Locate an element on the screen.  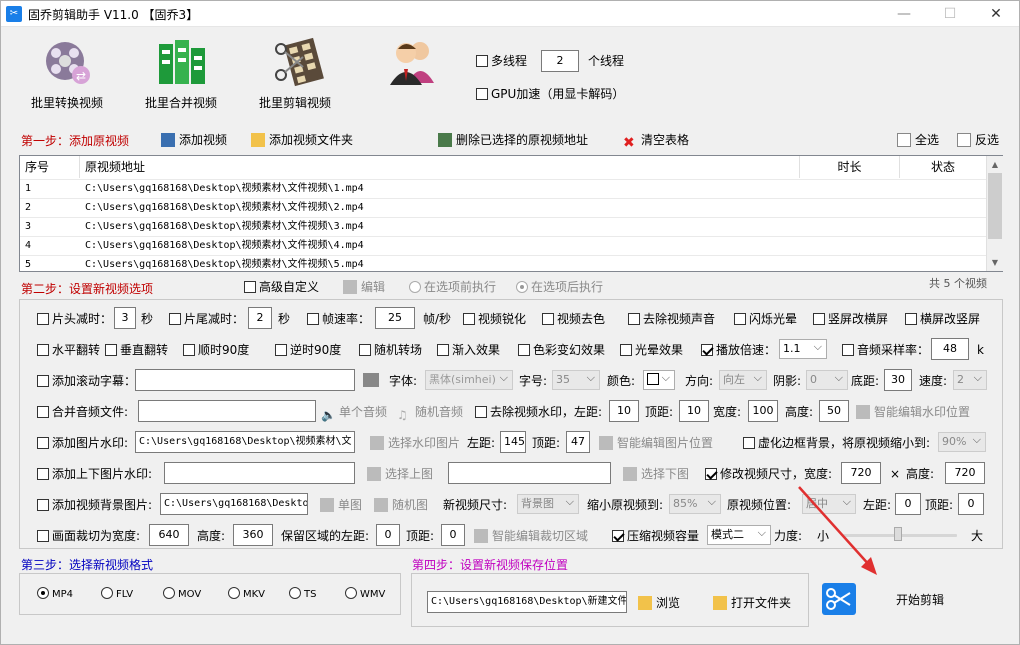
fadein-option: 渐入效果 is located at coordinates (468, 350).